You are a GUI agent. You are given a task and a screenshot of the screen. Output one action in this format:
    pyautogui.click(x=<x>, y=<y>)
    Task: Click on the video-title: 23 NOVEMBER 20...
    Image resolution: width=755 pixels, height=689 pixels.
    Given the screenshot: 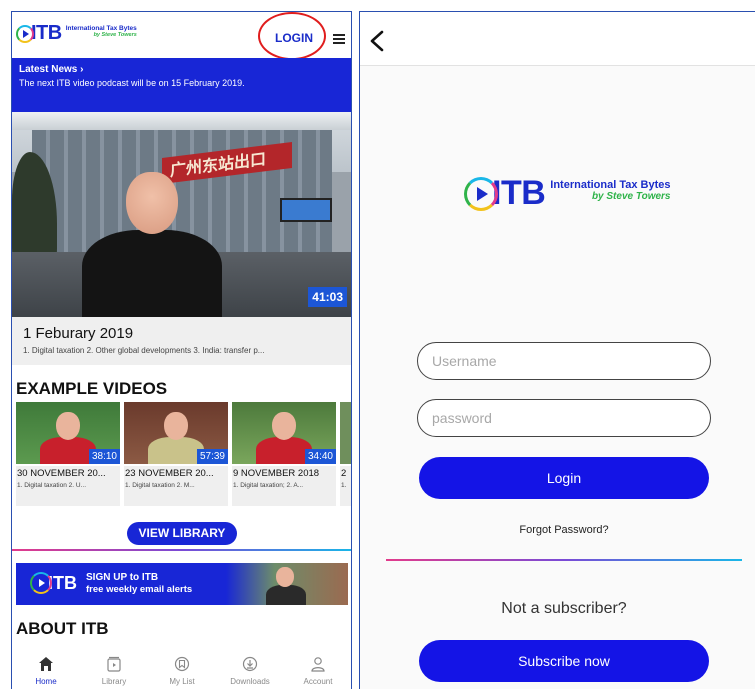 What is the action you would take?
    pyautogui.click(x=169, y=473)
    